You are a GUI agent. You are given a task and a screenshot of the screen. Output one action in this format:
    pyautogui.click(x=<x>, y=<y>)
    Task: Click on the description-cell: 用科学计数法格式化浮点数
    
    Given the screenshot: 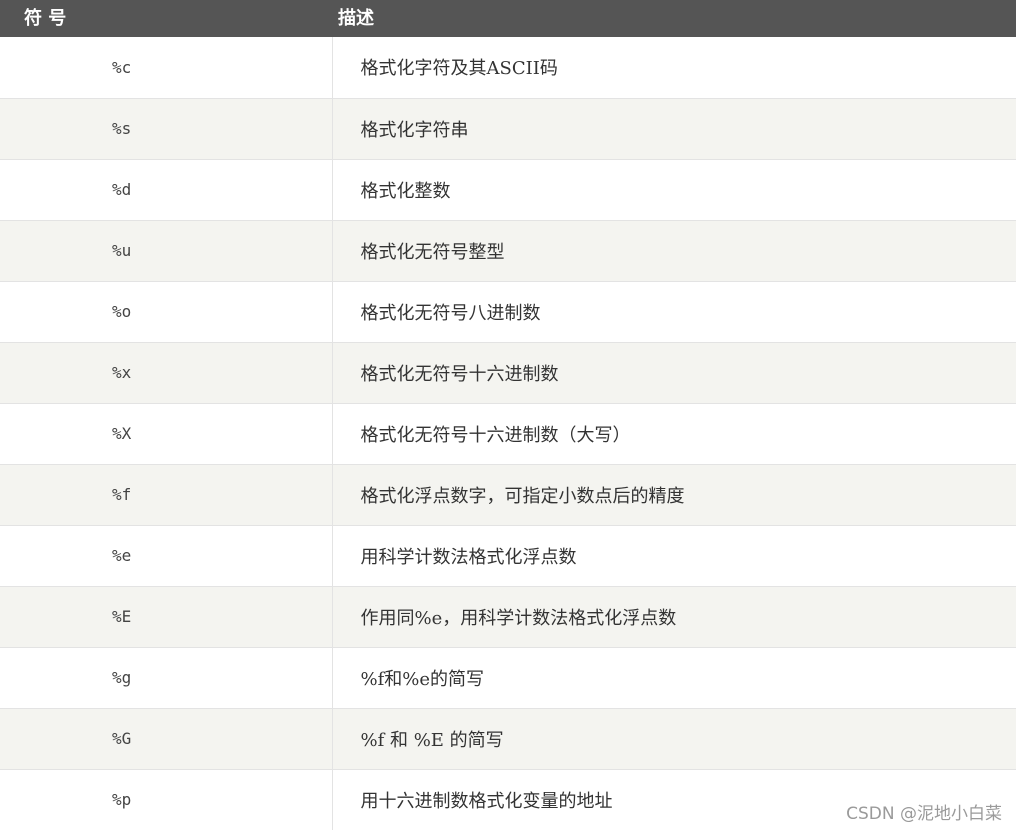 What is the action you would take?
    pyautogui.click(x=674, y=556)
    